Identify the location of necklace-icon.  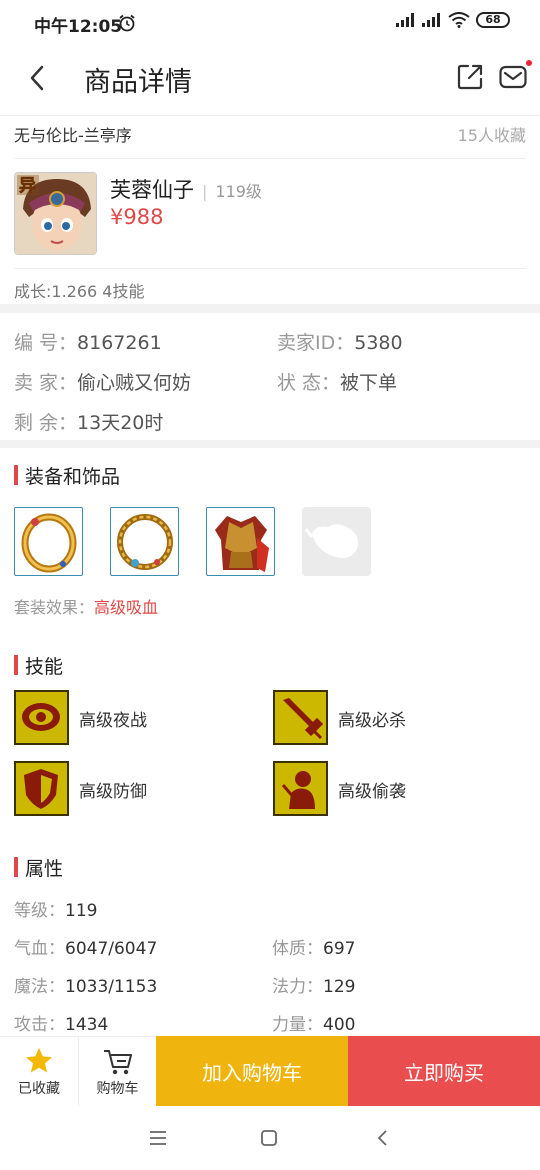
(145, 542).